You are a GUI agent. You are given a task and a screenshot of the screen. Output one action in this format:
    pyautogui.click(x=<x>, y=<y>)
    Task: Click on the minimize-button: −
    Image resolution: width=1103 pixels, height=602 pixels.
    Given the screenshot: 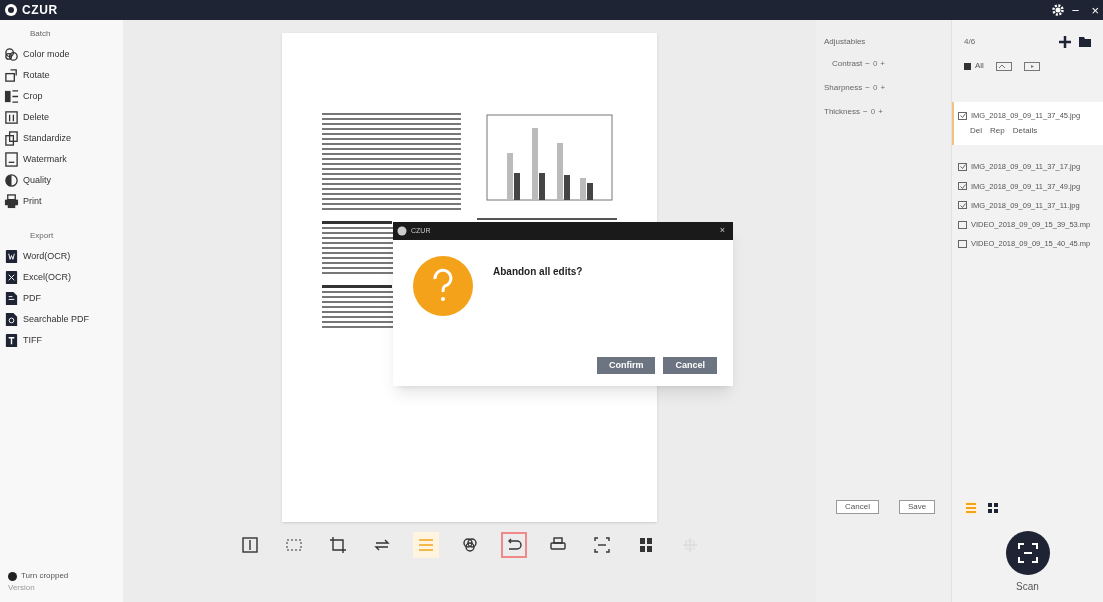 What is the action you would take?
    pyautogui.click(x=1075, y=10)
    